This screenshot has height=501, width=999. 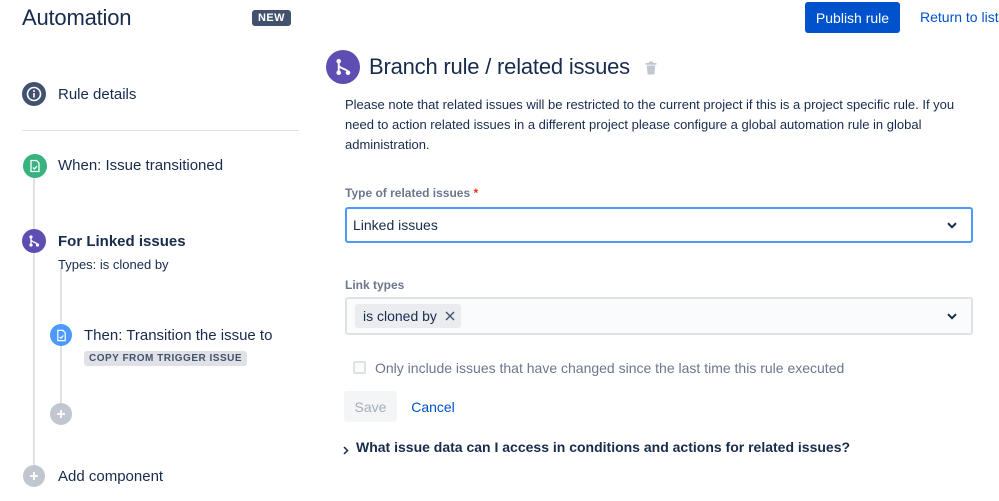 I want to click on related-issues-type-select: Linked issues, so click(x=659, y=225).